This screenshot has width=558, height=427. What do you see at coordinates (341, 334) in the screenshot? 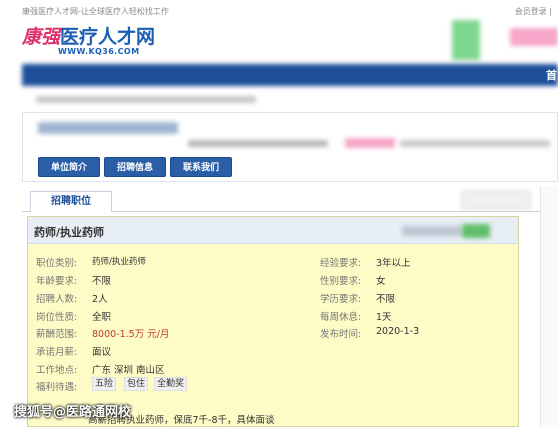
I see `publish-date-label: 发布时间:` at bounding box center [341, 334].